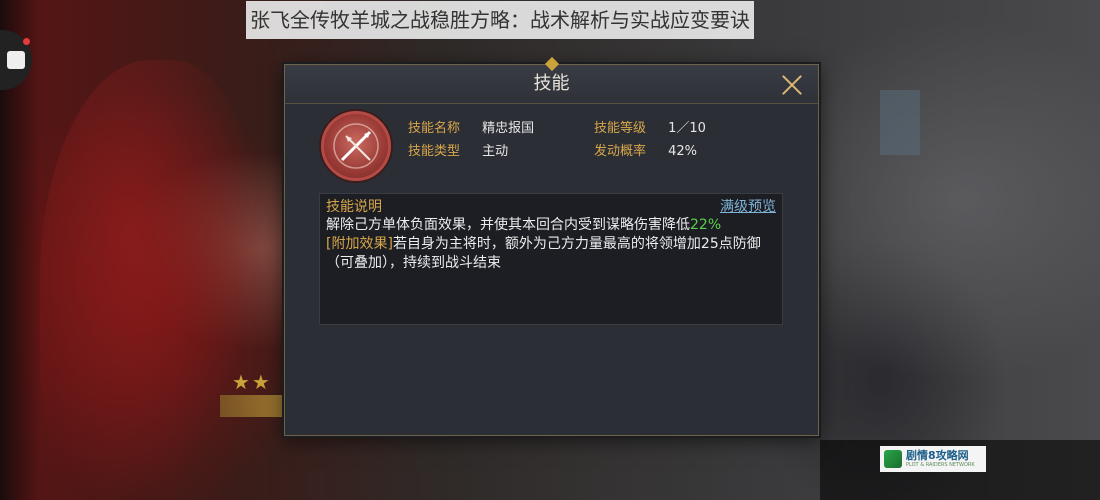 This screenshot has height=500, width=1100. I want to click on site-watermark-logo: 剧情8攻略网 PLOT & RAIDERS NETWORK, so click(933, 459).